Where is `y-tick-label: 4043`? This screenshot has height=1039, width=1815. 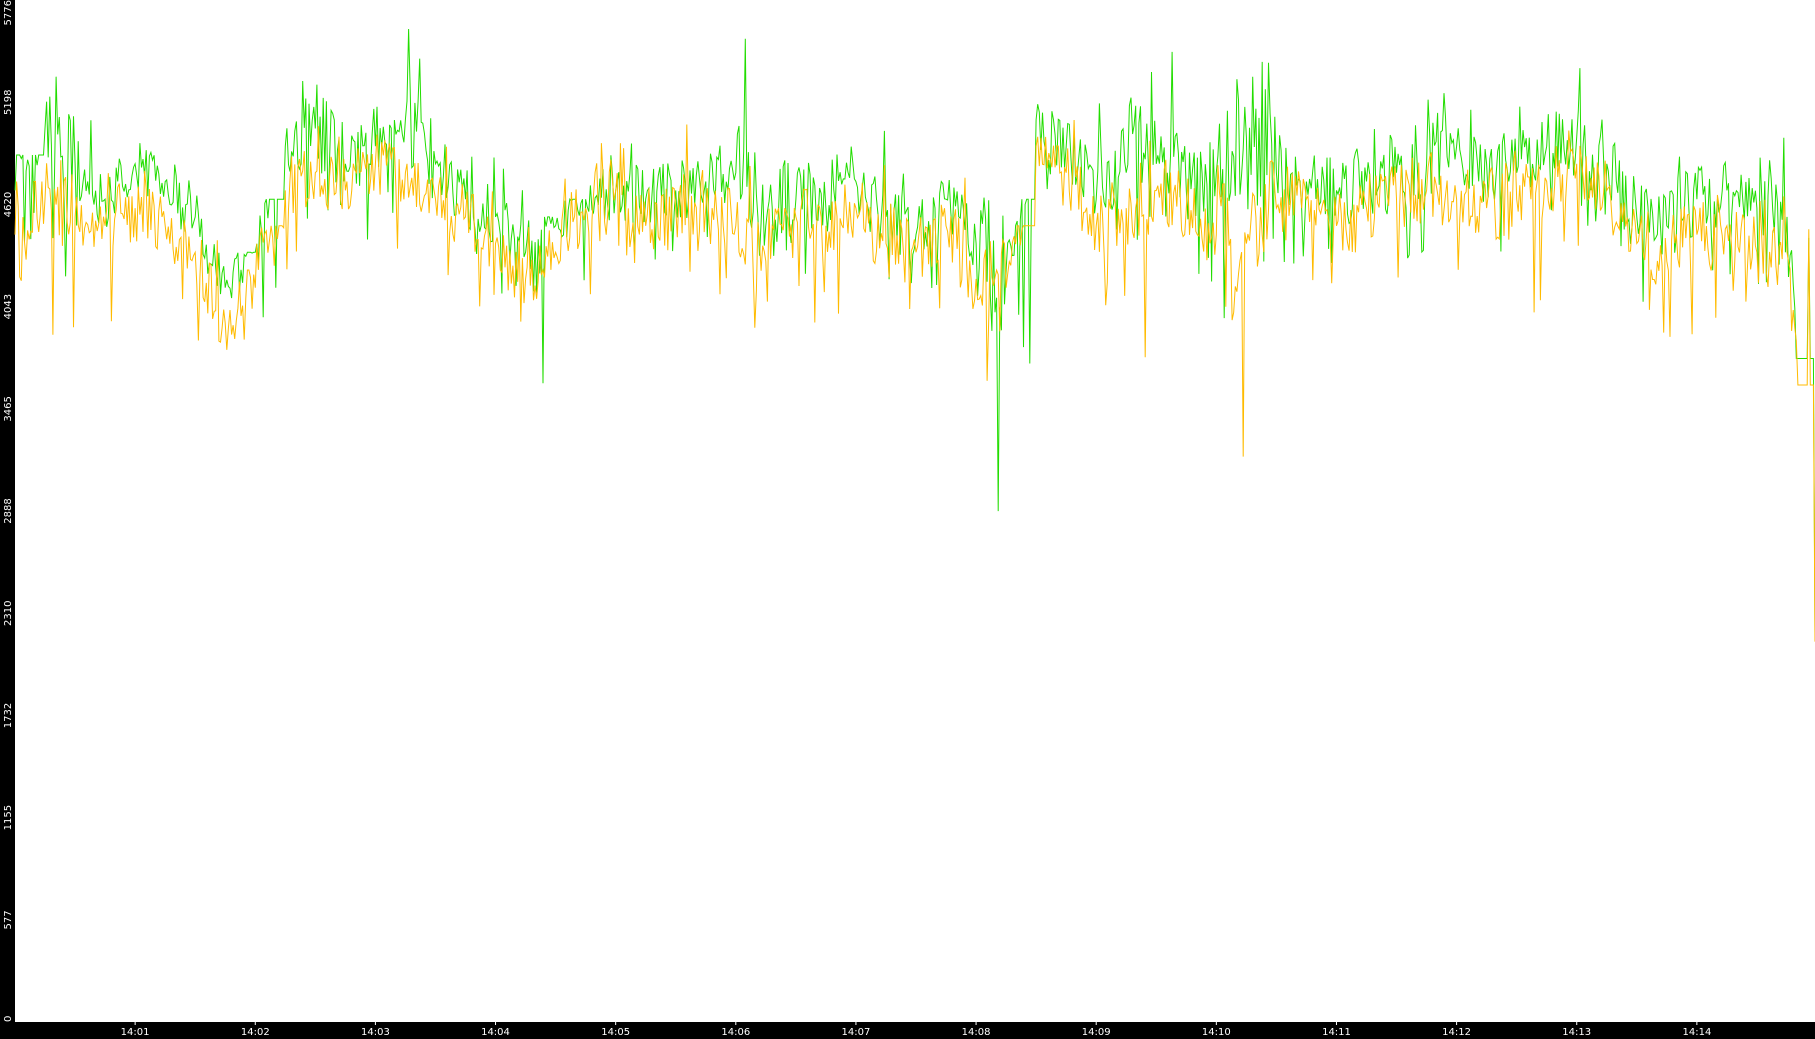 y-tick-label: 4043 is located at coordinates (8, 306).